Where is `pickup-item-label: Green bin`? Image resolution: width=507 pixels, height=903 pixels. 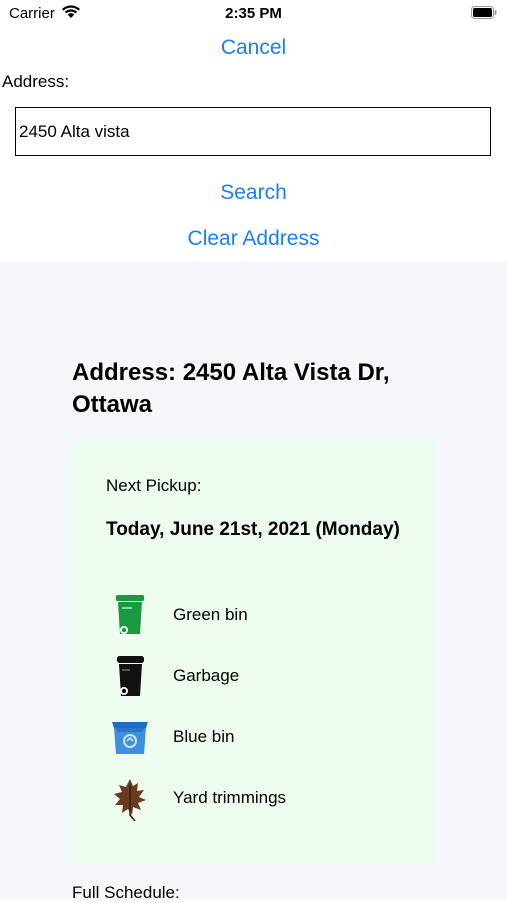
pickup-item-label: Green bin is located at coordinates (210, 614).